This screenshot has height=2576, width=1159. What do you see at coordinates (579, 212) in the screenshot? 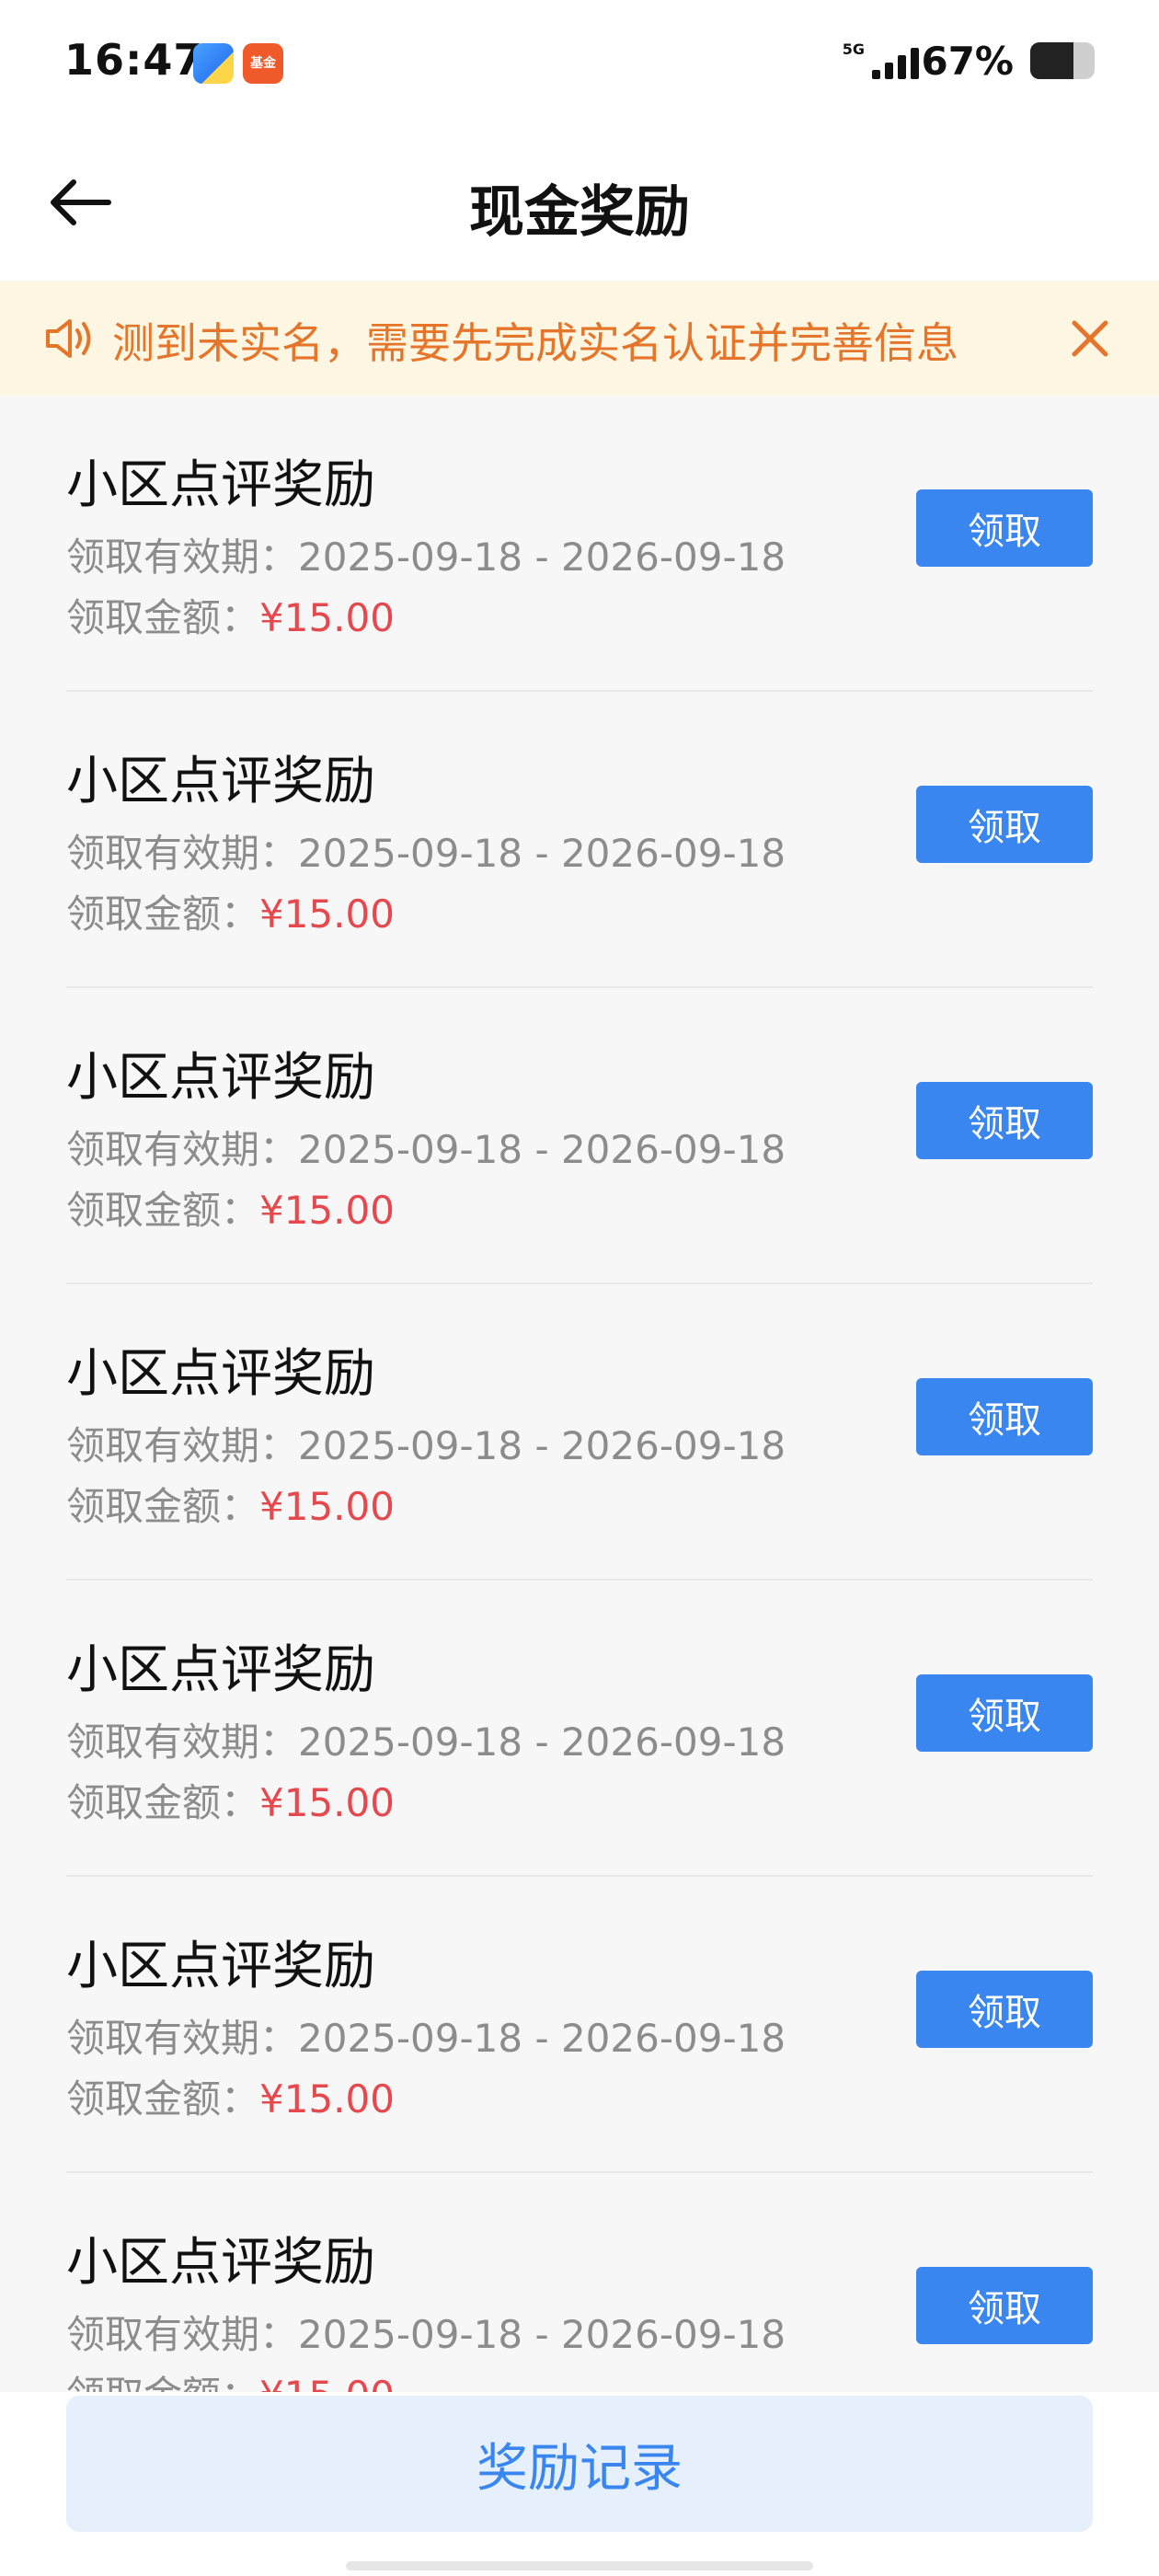
I see `page-title: 现金奖励` at bounding box center [579, 212].